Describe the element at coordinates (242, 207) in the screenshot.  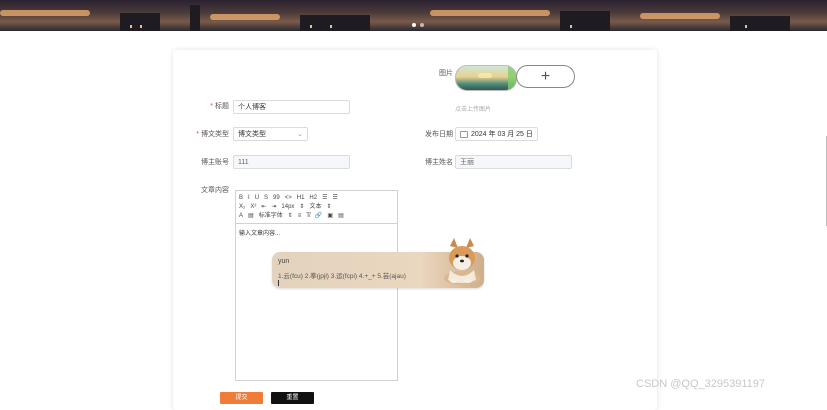
I see `subscript-button: X₂` at that location.